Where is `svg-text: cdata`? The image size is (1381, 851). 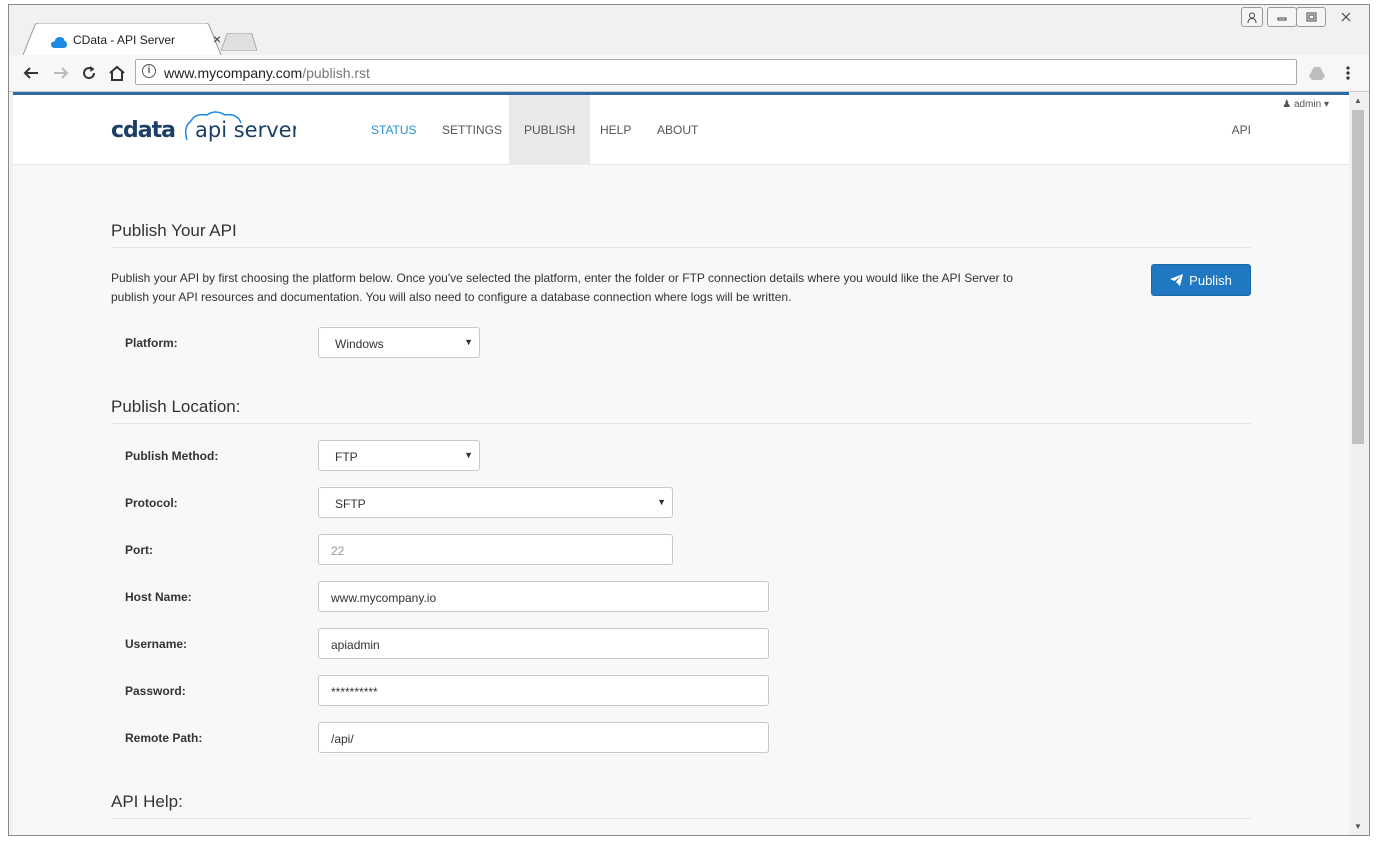
svg-text: cdata is located at coordinates (143, 130).